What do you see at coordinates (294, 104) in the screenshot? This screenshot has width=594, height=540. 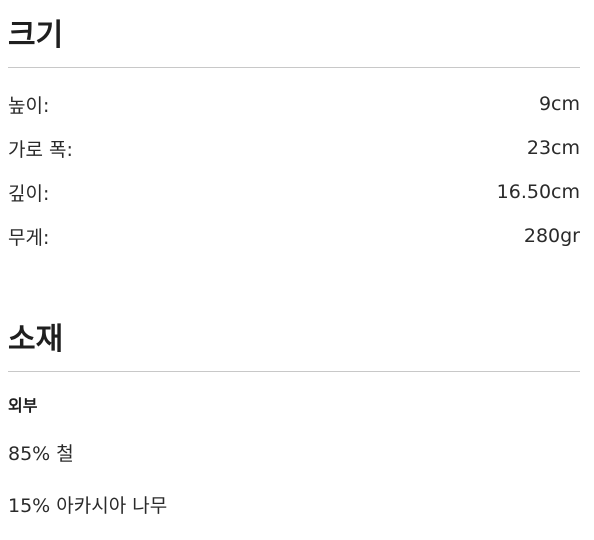 I see `spec-row-height: 높이: 9cm` at bounding box center [294, 104].